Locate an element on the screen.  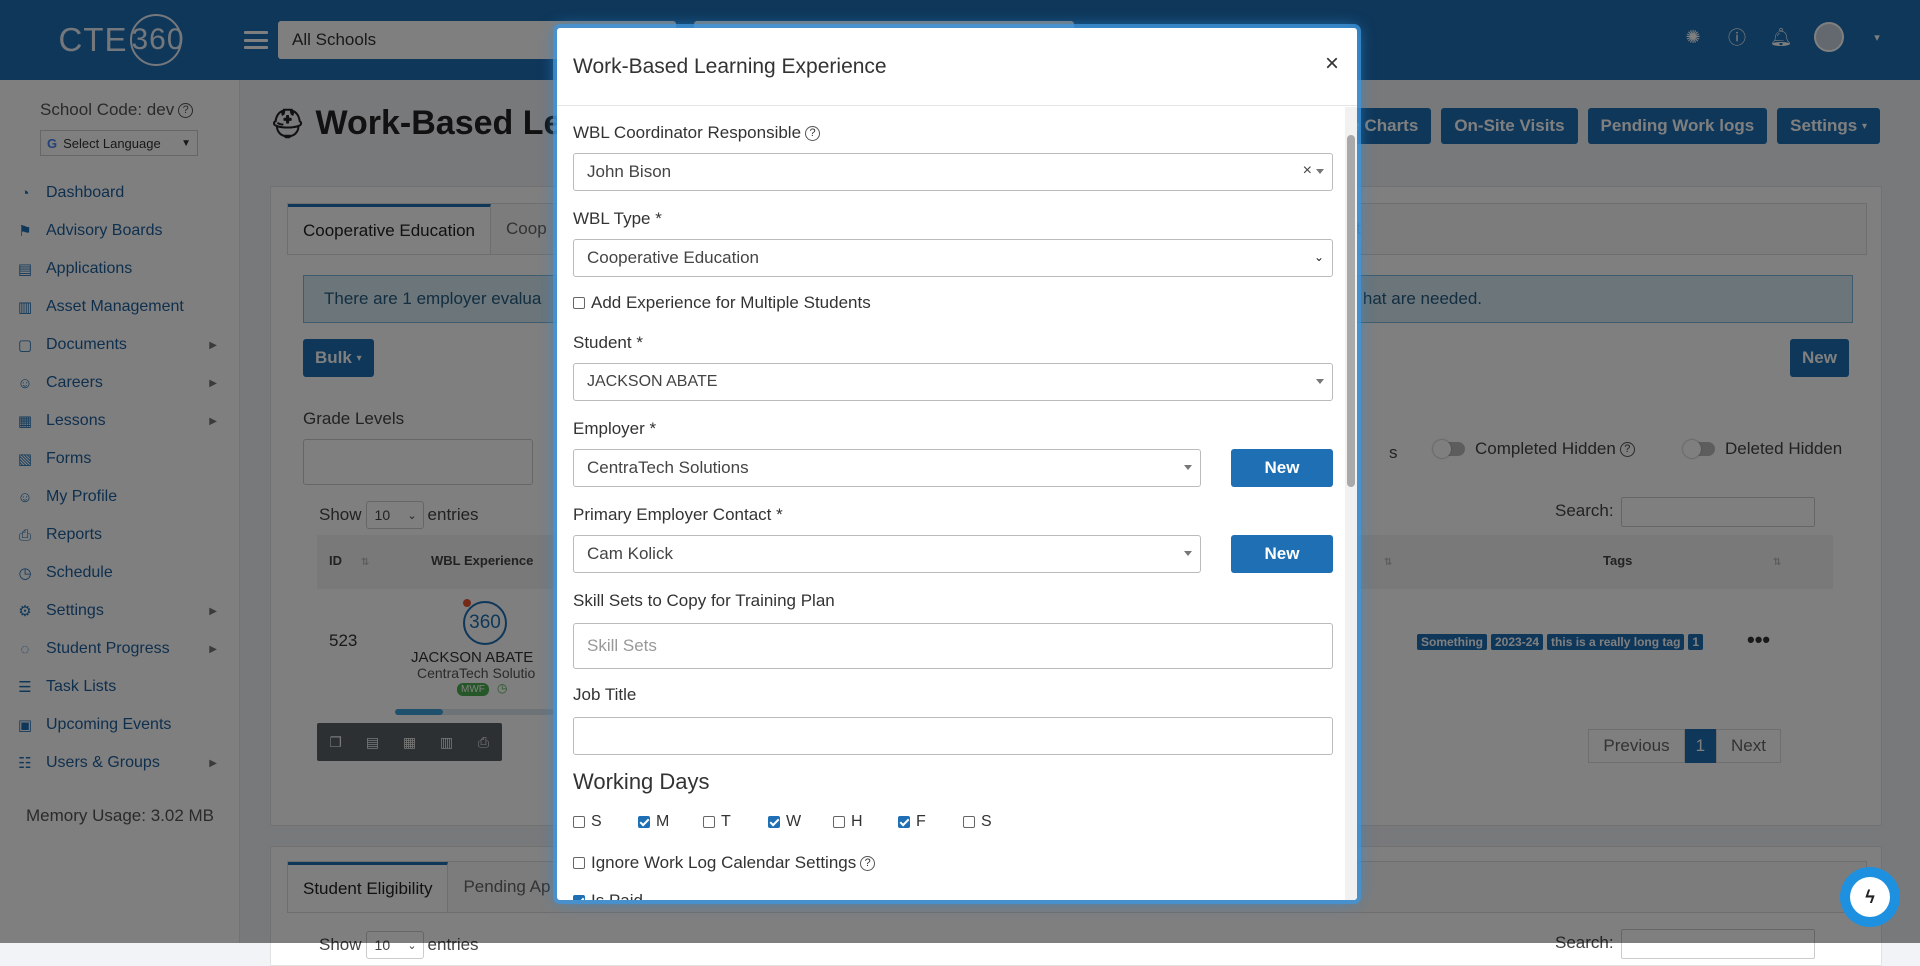
day-label: T is located at coordinates (726, 821).